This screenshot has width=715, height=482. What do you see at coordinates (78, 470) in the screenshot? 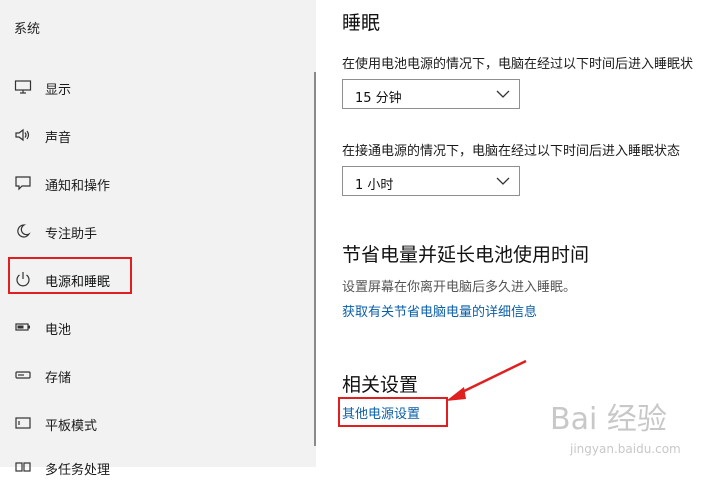
I see `sidebar-item-label: 多任务处理` at bounding box center [78, 470].